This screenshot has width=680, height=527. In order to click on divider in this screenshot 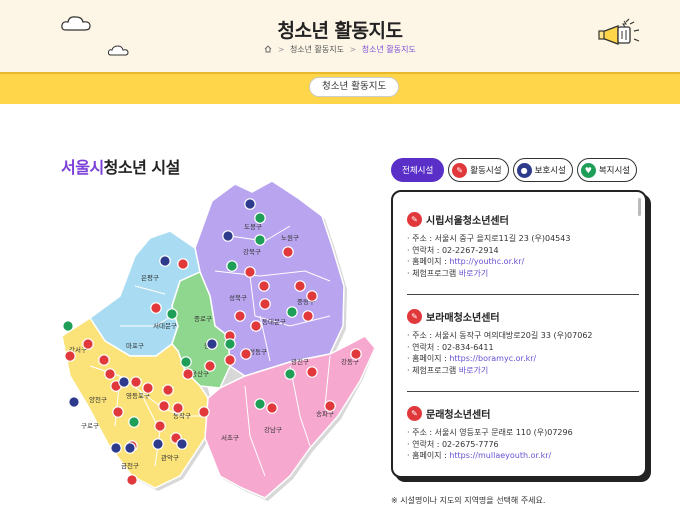, I will do `click(523, 294)`.